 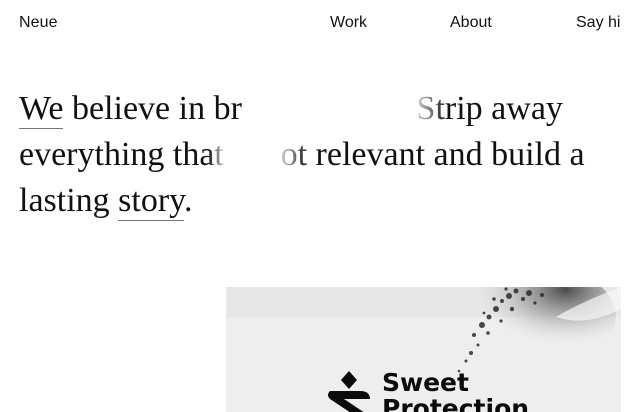 What do you see at coordinates (349, 391) in the screenshot?
I see `sweet-protection-logo-icon` at bounding box center [349, 391].